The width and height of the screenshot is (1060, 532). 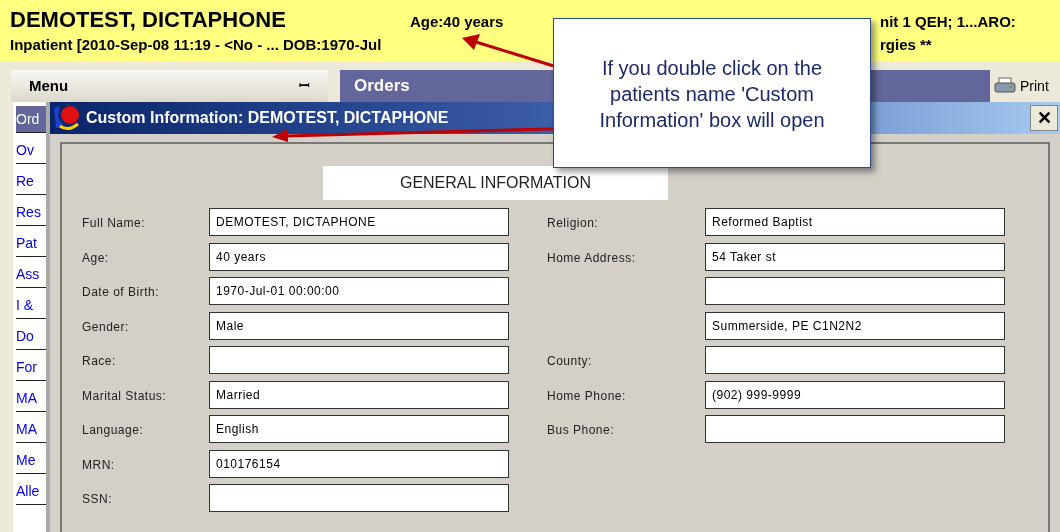 I want to click on field-label: Religion:, so click(x=573, y=223).